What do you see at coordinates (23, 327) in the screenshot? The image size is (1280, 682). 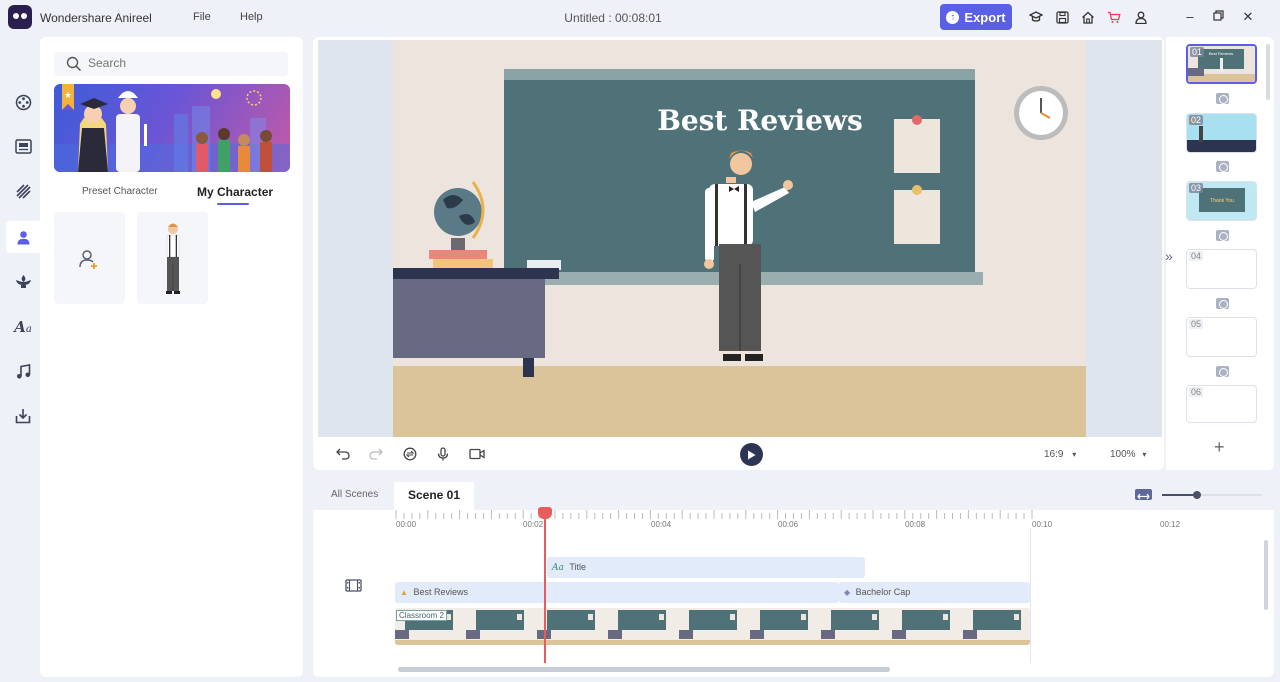 I see `text-icon: Aa` at bounding box center [23, 327].